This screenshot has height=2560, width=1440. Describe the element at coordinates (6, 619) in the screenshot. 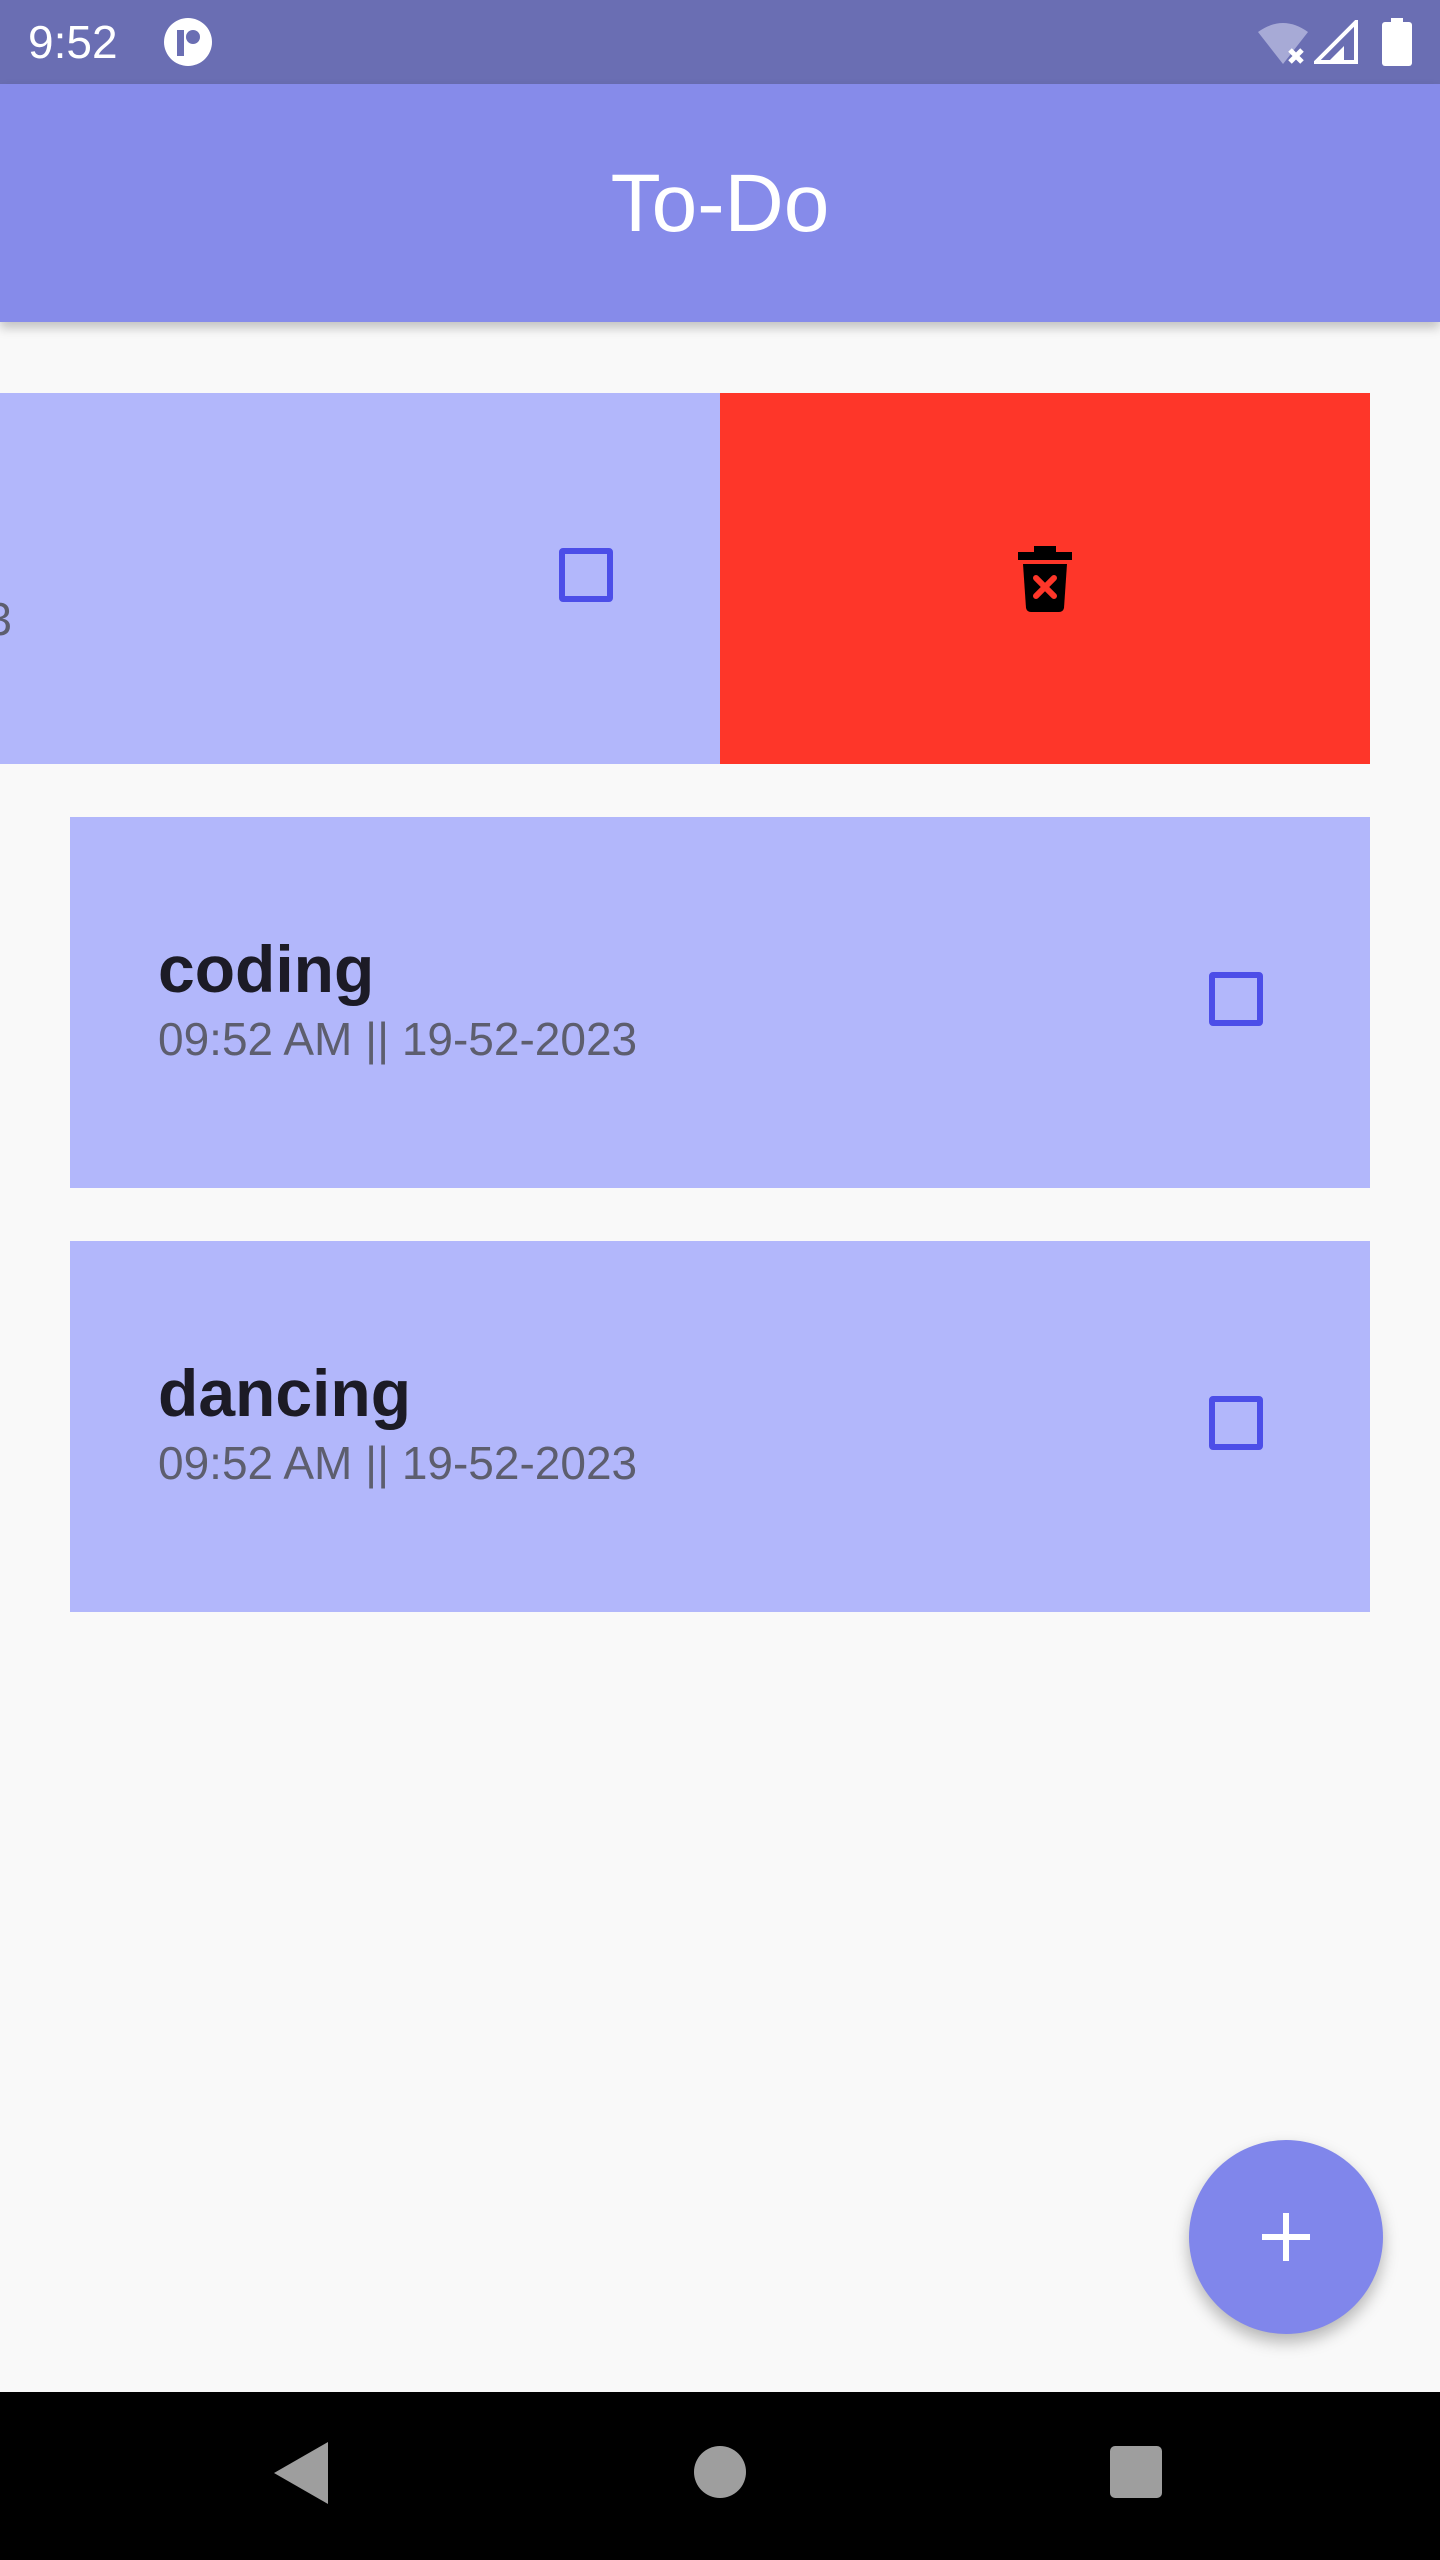

I see `task-date: 3` at that location.